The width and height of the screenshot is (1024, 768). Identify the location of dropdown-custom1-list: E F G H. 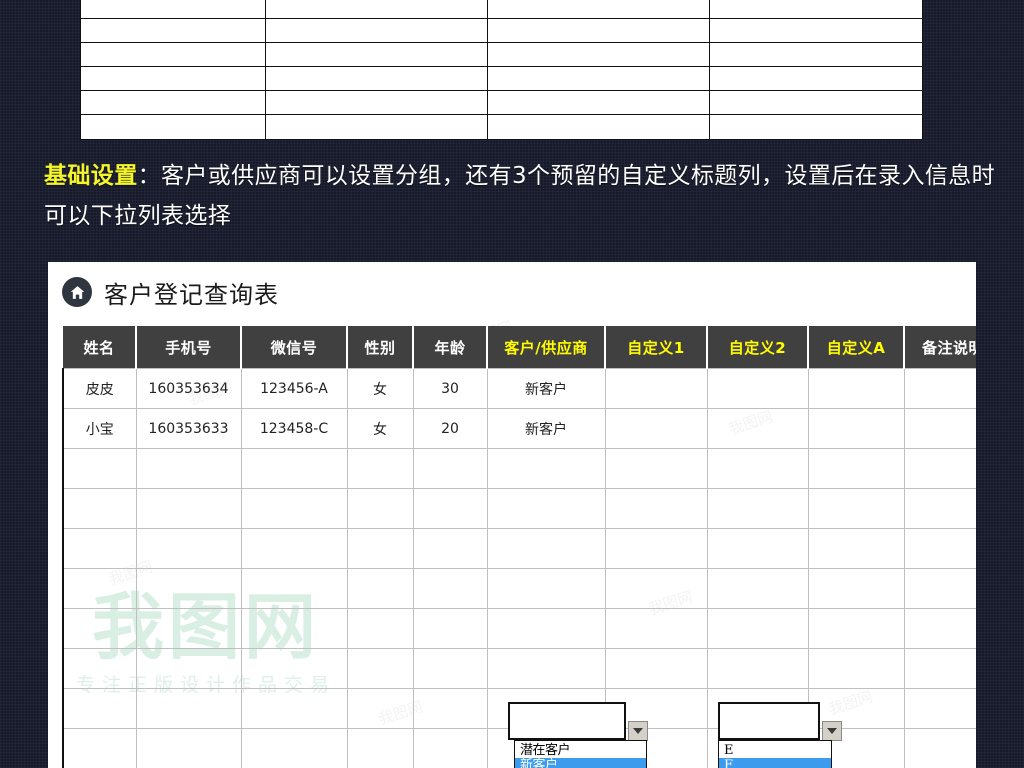
(775, 754).